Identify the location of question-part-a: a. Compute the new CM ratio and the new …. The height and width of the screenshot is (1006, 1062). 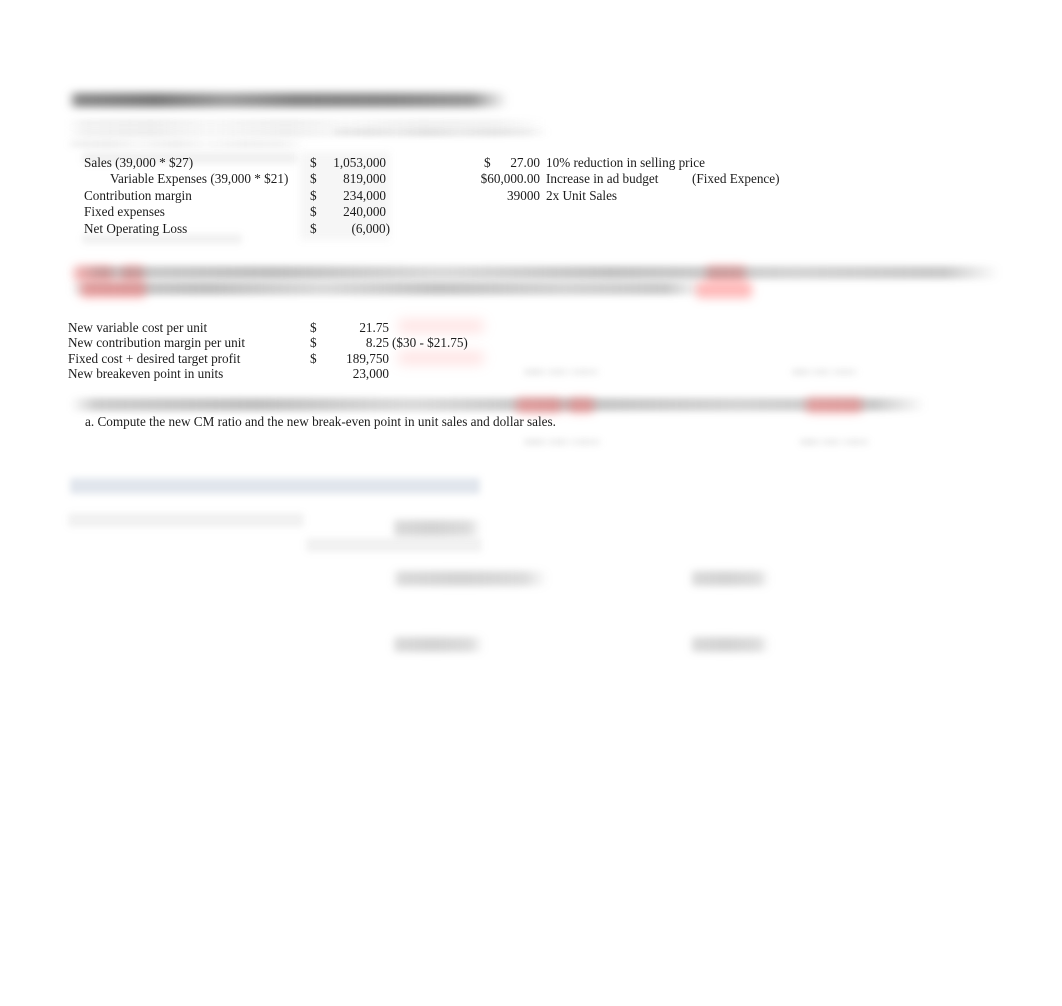
(320, 421).